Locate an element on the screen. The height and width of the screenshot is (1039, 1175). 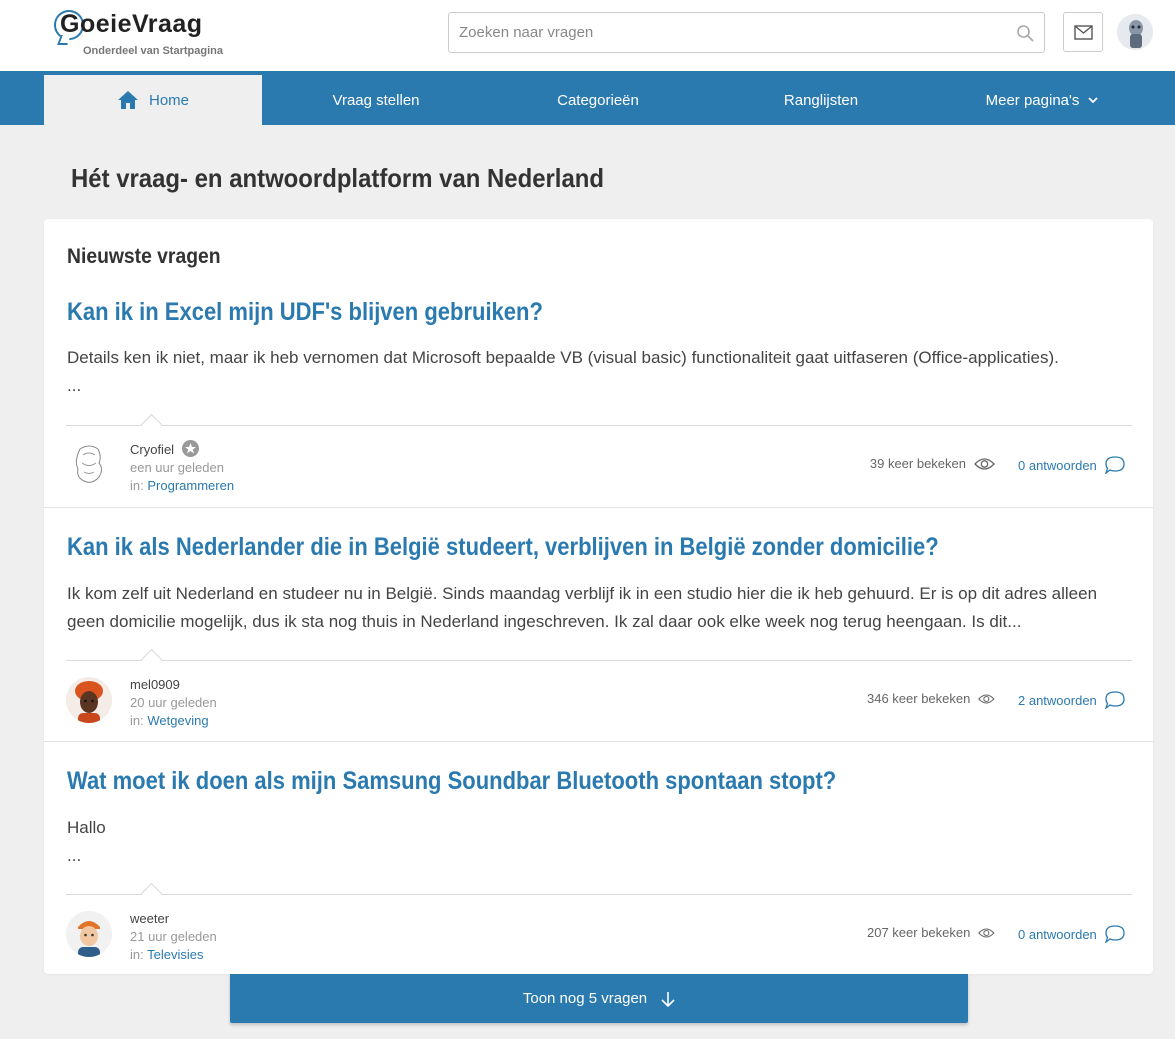
view-count: 207 keer bekeken is located at coordinates (931, 932).